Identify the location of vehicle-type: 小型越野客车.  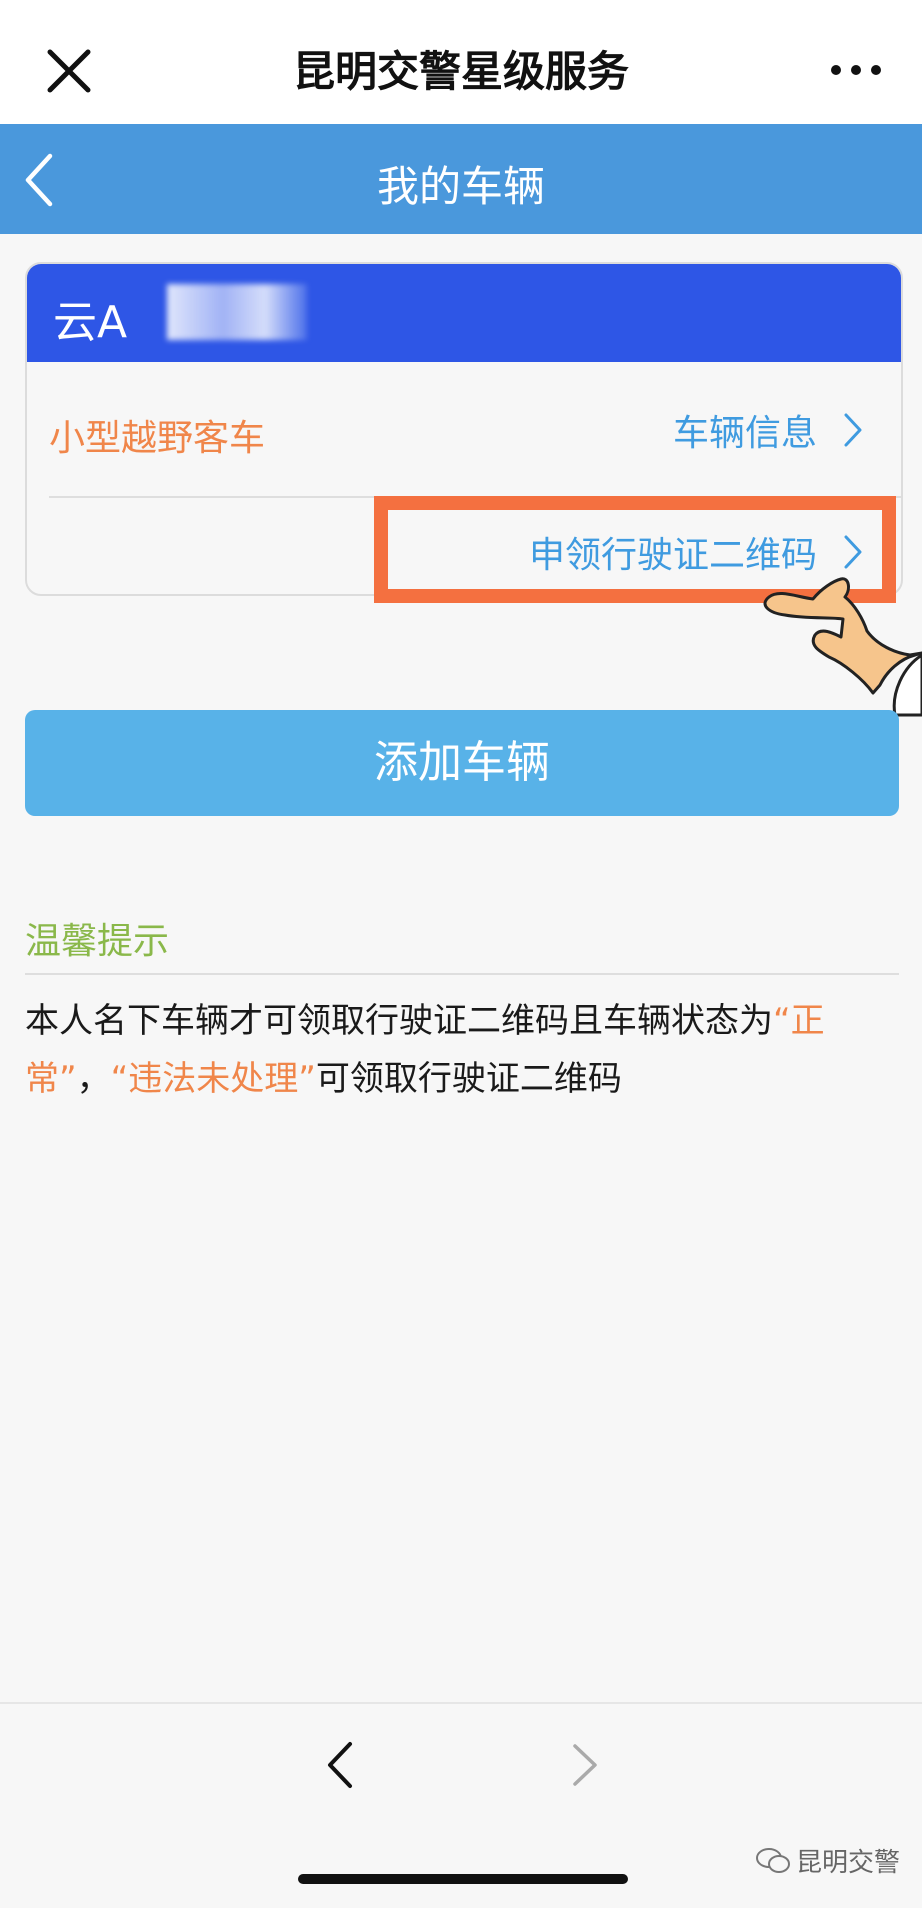
(157, 438).